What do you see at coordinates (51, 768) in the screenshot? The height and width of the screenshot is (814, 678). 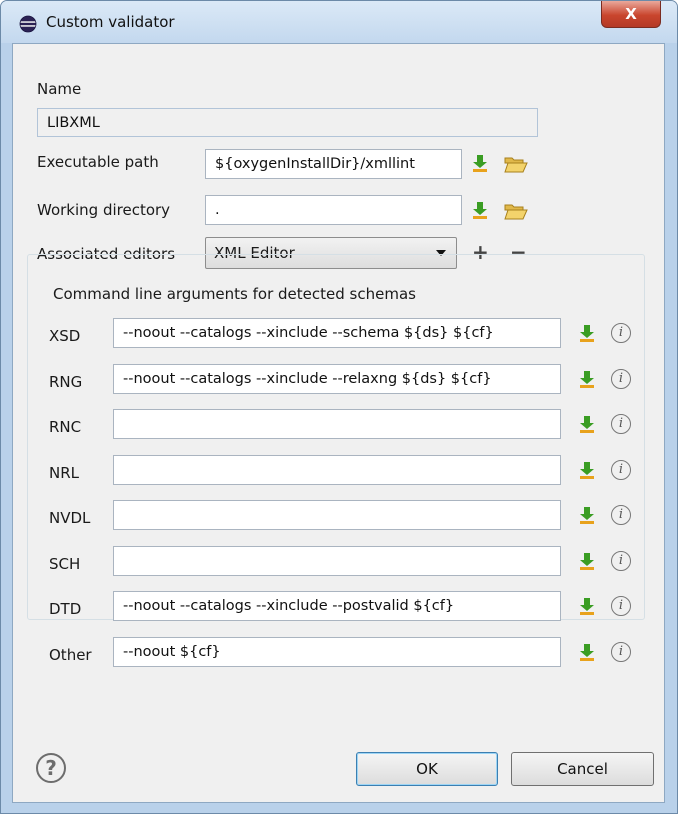 I see `help-icon: ?` at bounding box center [51, 768].